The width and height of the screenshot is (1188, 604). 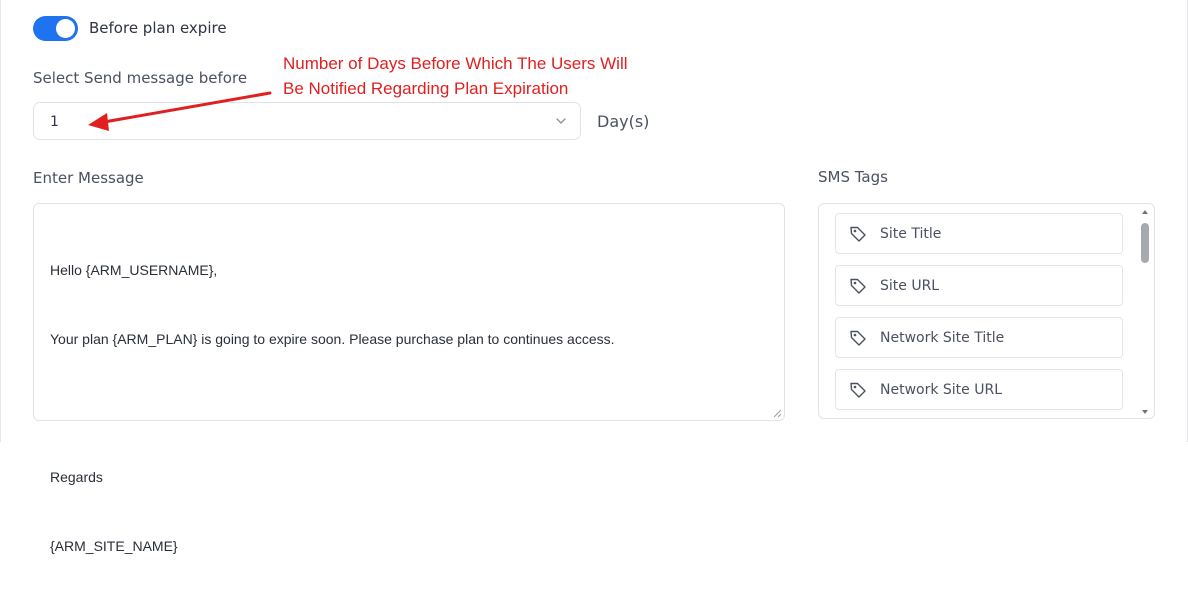 What do you see at coordinates (158, 28) in the screenshot?
I see `before-plan-expire-label: Before plan expire` at bounding box center [158, 28].